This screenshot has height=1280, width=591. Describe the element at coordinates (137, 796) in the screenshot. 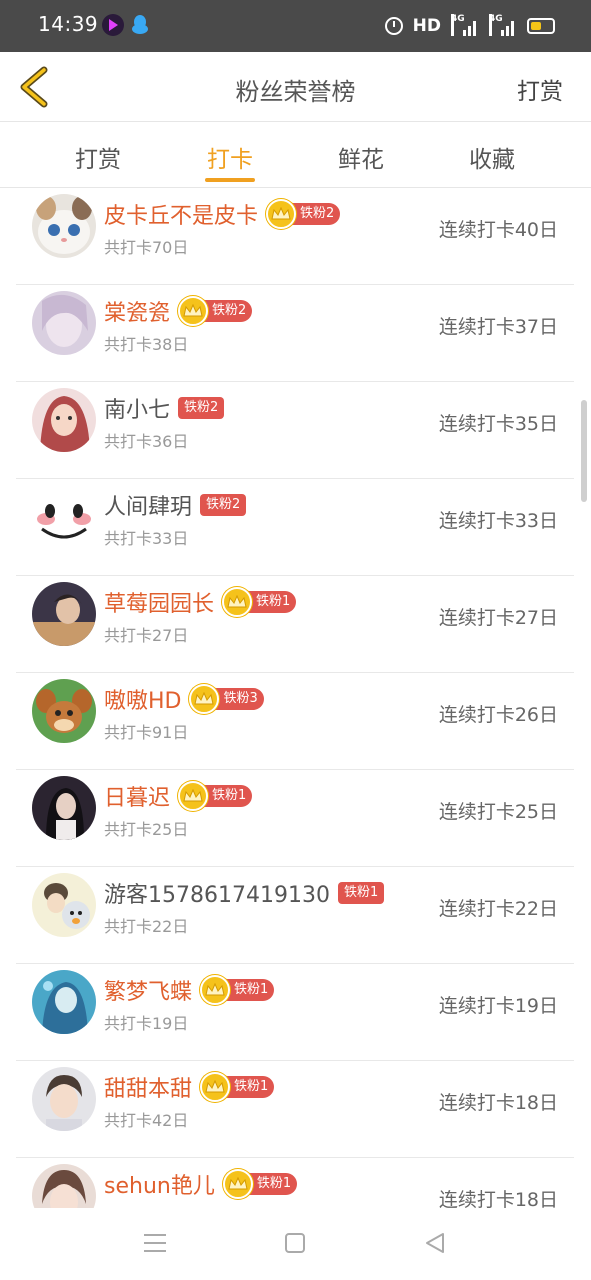

I see `fan-name: 日暮迟` at that location.